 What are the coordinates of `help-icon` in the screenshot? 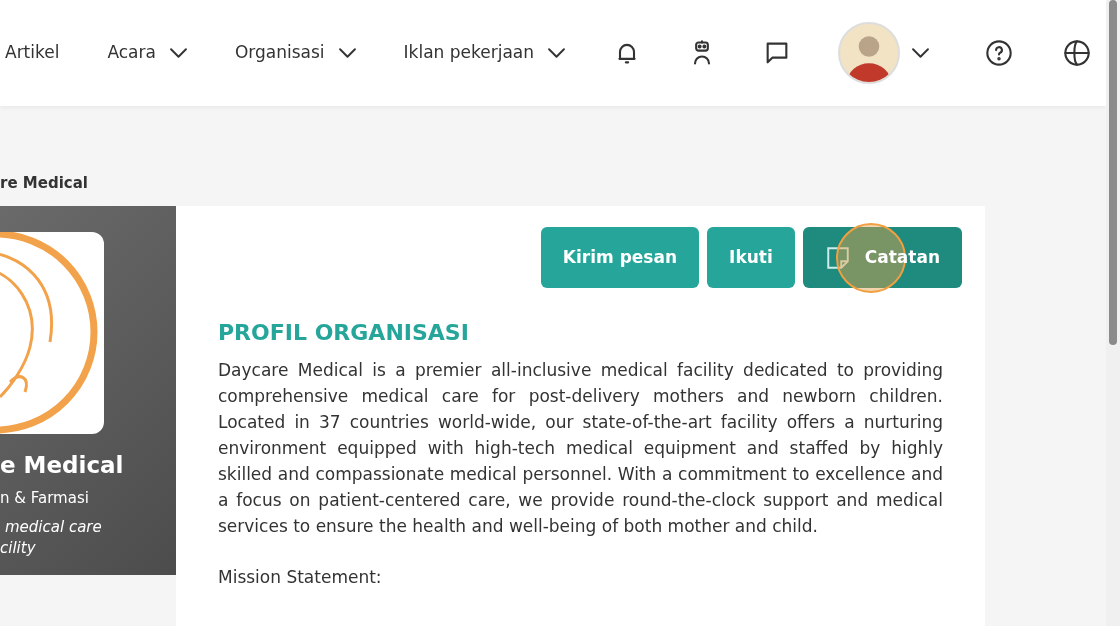 It's located at (999, 52).